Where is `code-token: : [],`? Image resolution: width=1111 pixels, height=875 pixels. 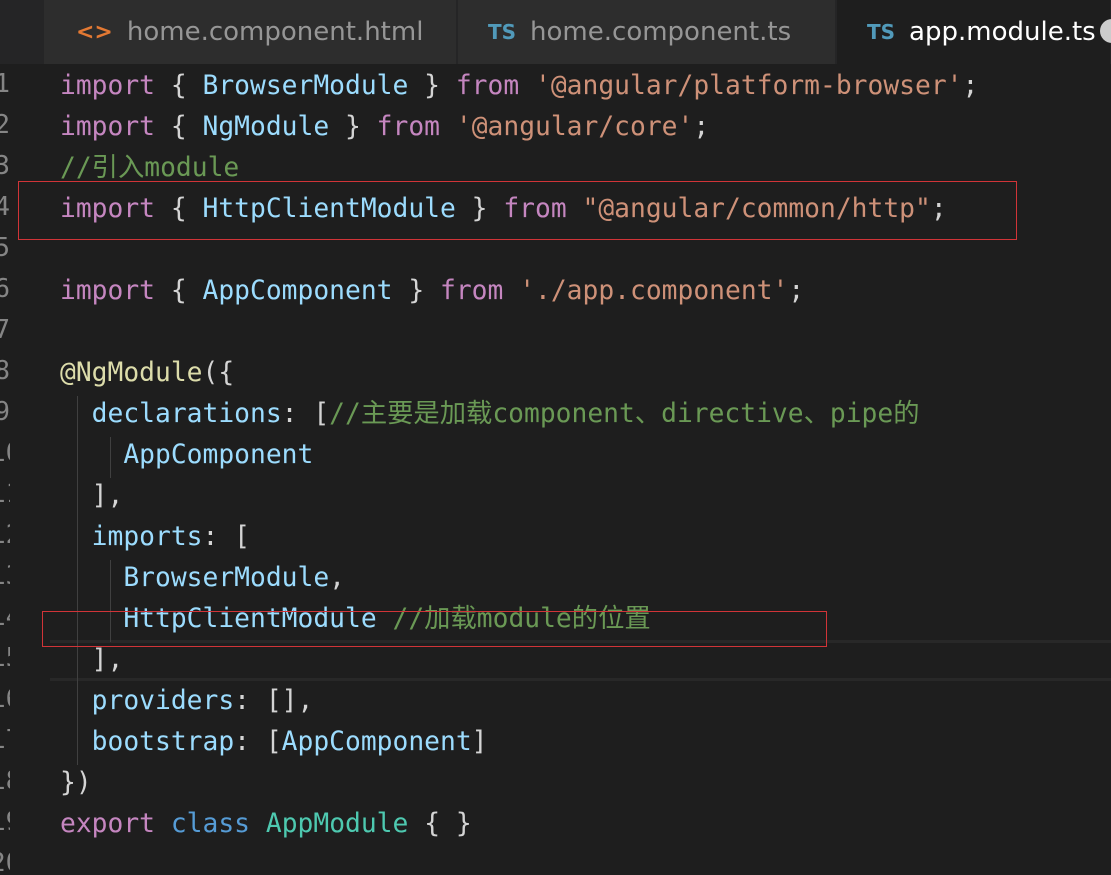 code-token: : [], is located at coordinates (274, 701).